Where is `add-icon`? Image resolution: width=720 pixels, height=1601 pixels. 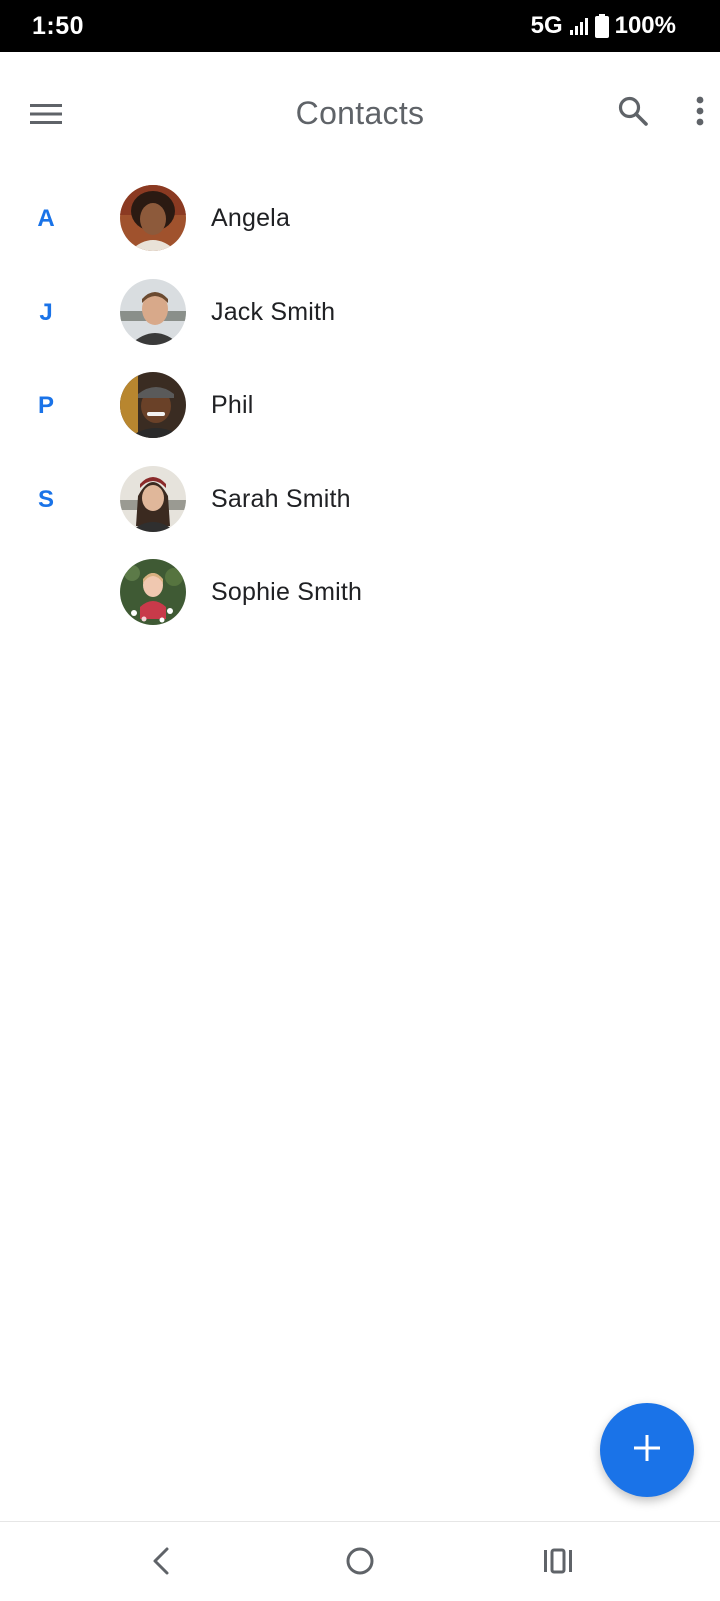
add-icon is located at coordinates (647, 1450).